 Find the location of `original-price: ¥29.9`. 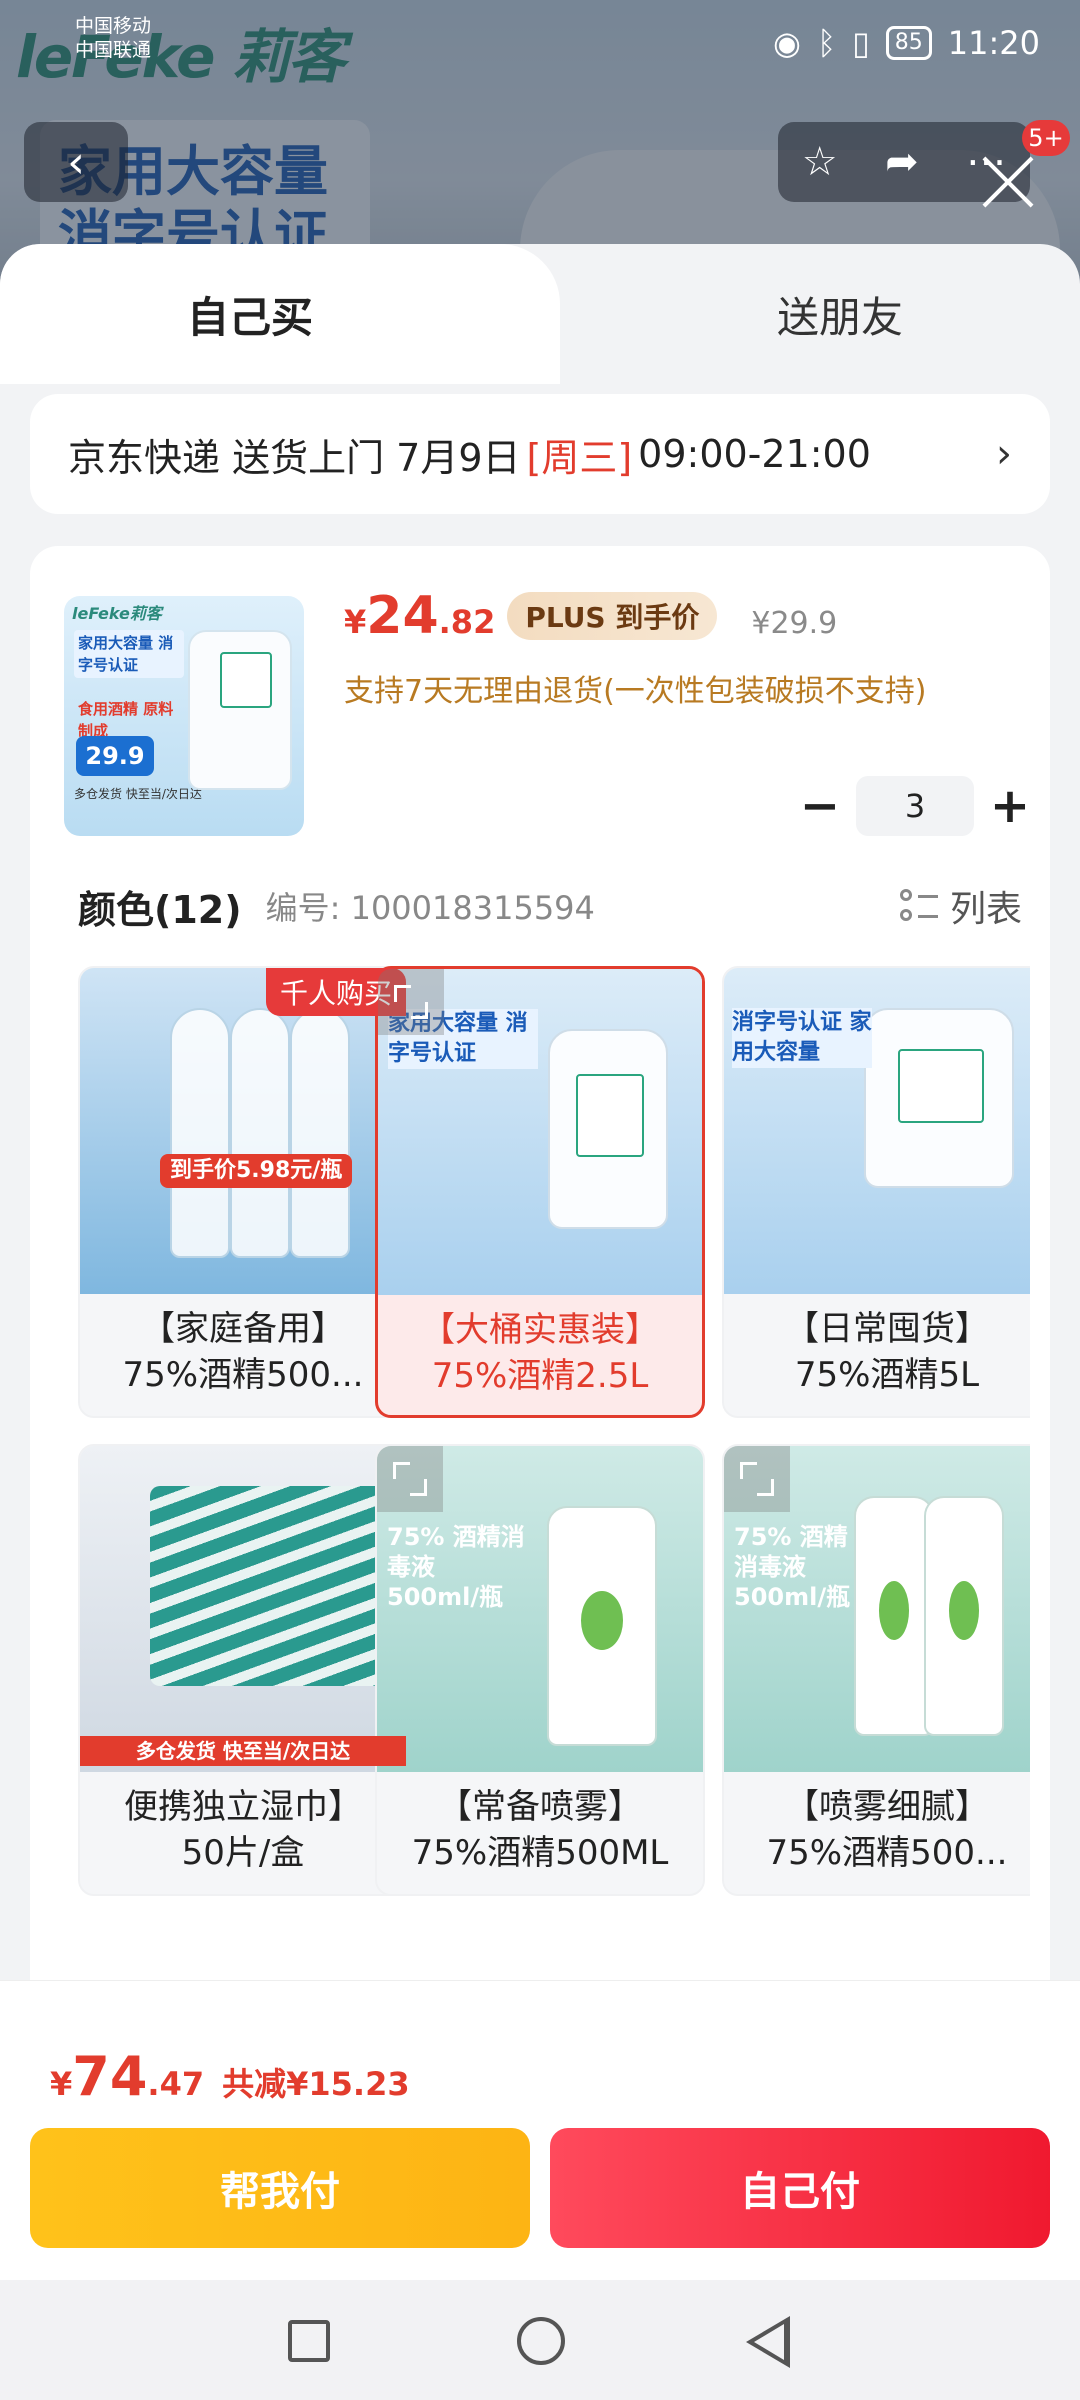

original-price: ¥29.9 is located at coordinates (794, 623).